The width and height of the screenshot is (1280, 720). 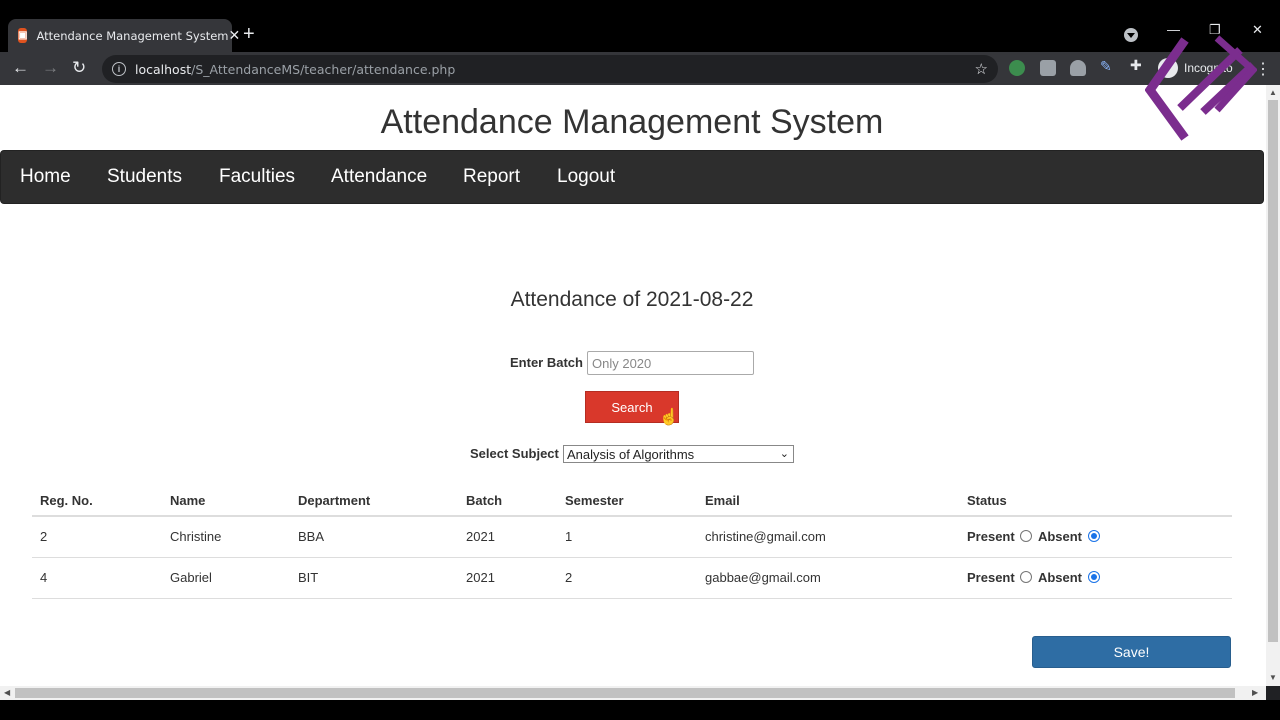 What do you see at coordinates (119, 69) in the screenshot?
I see `site-info-icon: i` at bounding box center [119, 69].